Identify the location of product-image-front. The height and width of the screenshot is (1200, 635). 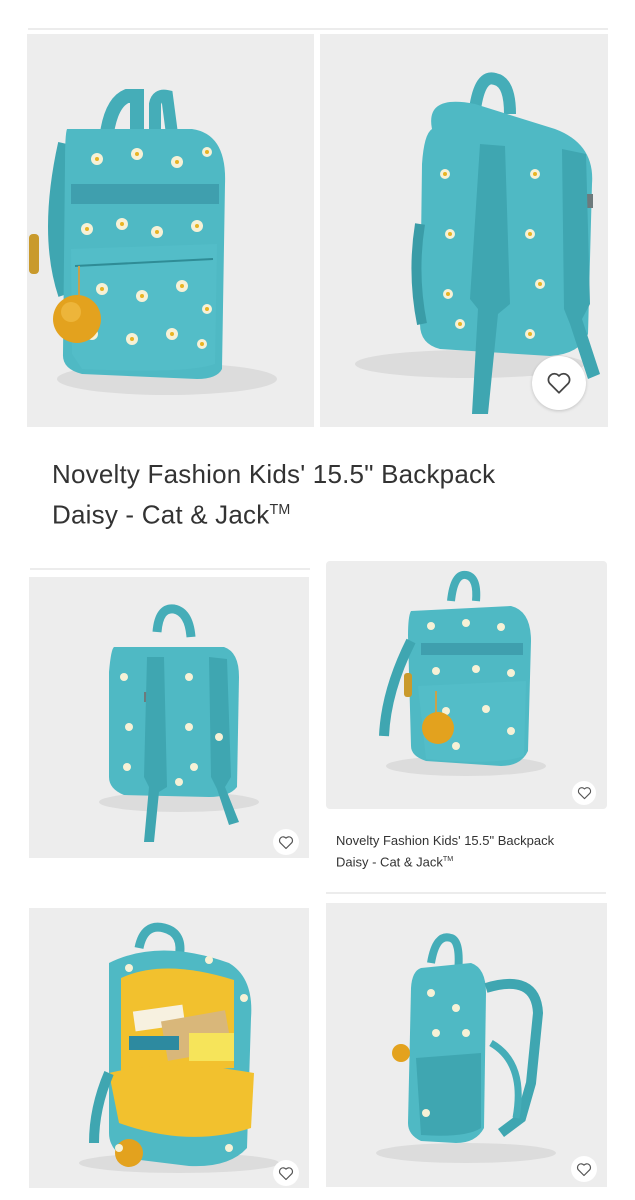
(170, 230).